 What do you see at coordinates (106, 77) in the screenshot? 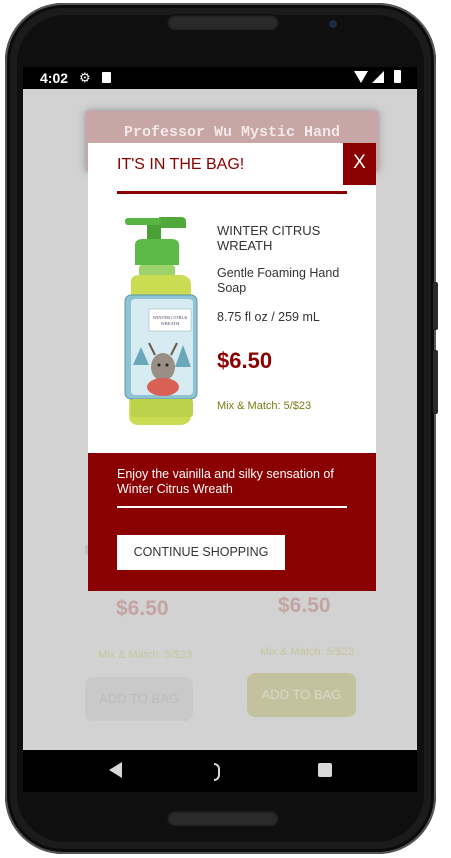
I see `sd-card-icon` at bounding box center [106, 77].